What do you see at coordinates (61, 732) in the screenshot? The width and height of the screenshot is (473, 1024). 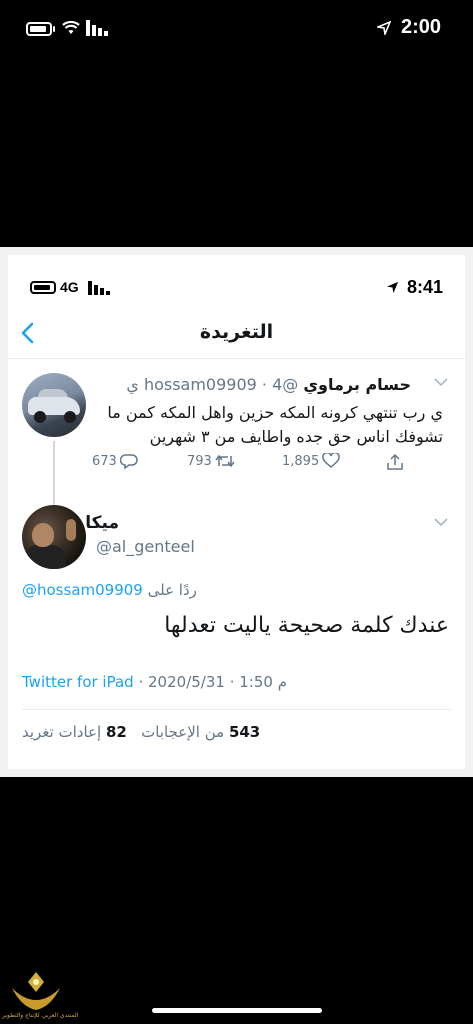 I see `retweets-label: إعادات تغريد` at bounding box center [61, 732].